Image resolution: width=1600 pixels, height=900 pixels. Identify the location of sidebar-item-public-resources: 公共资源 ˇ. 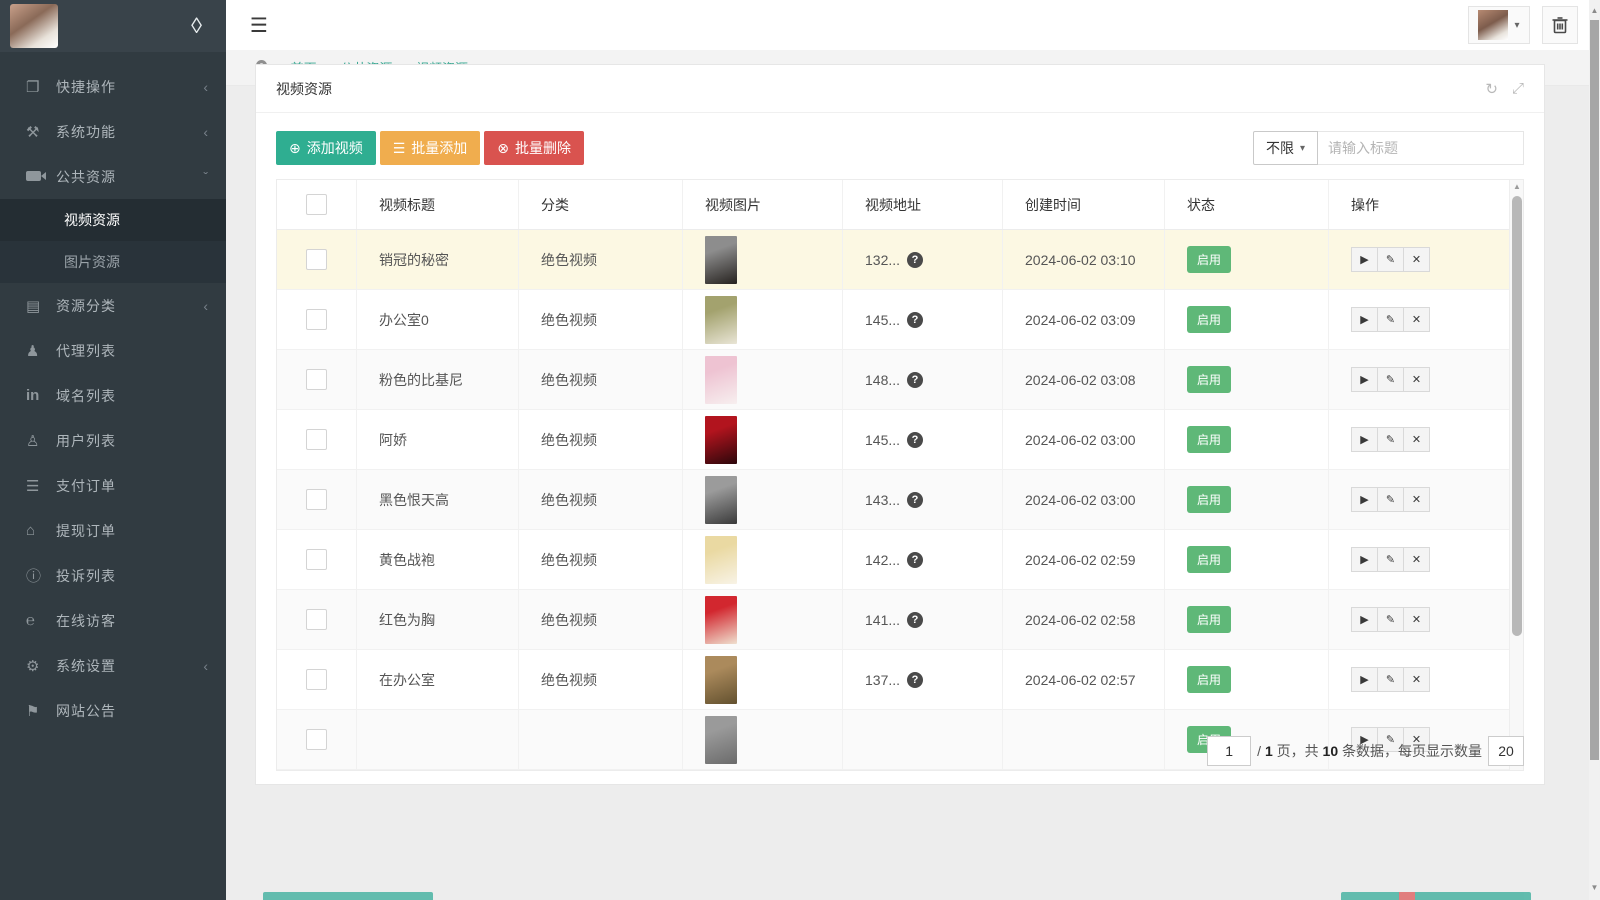
(113, 176).